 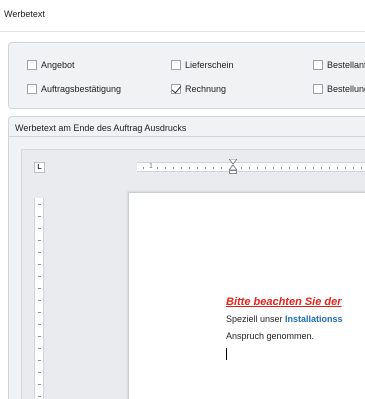 I want to click on section-header: Werbetext, so click(x=182, y=16).